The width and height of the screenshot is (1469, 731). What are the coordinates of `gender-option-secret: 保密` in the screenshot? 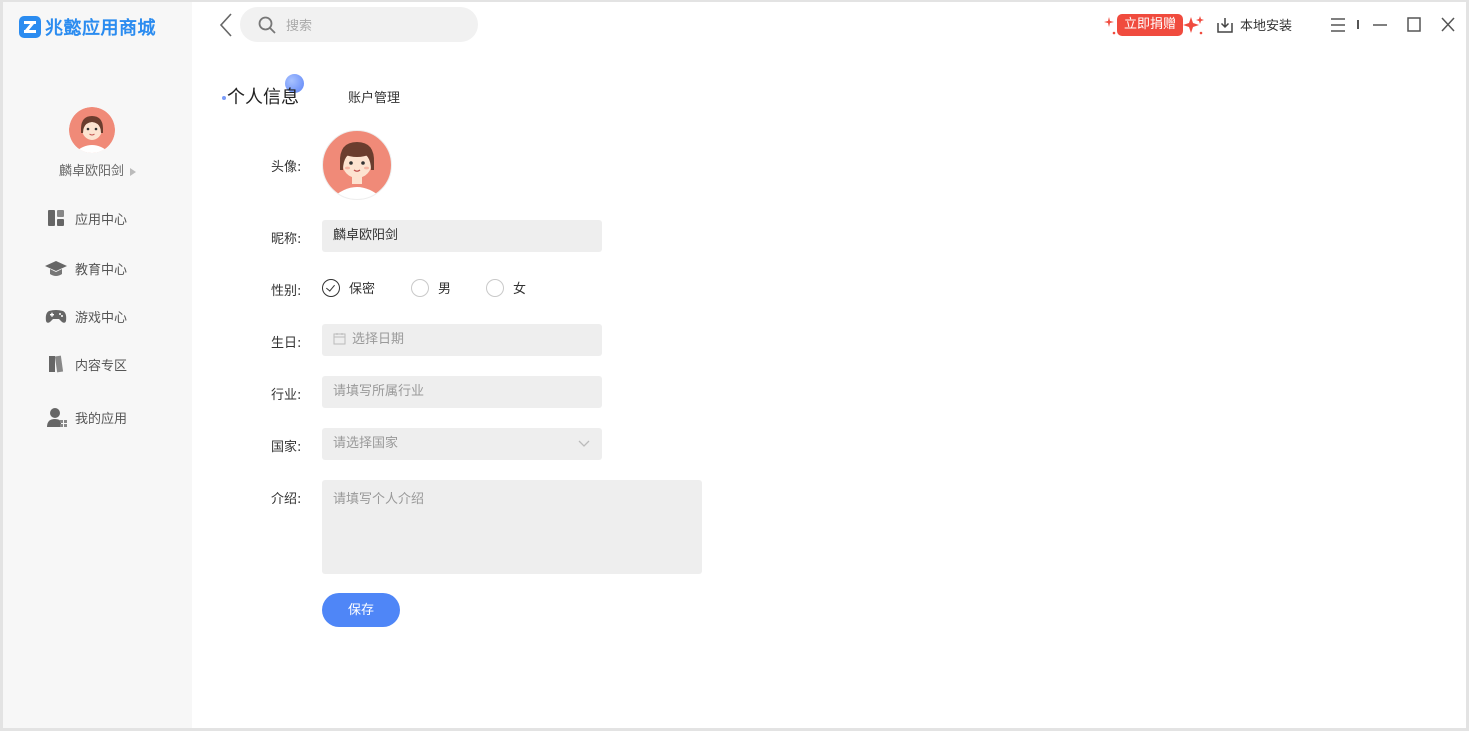 It's located at (348, 287).